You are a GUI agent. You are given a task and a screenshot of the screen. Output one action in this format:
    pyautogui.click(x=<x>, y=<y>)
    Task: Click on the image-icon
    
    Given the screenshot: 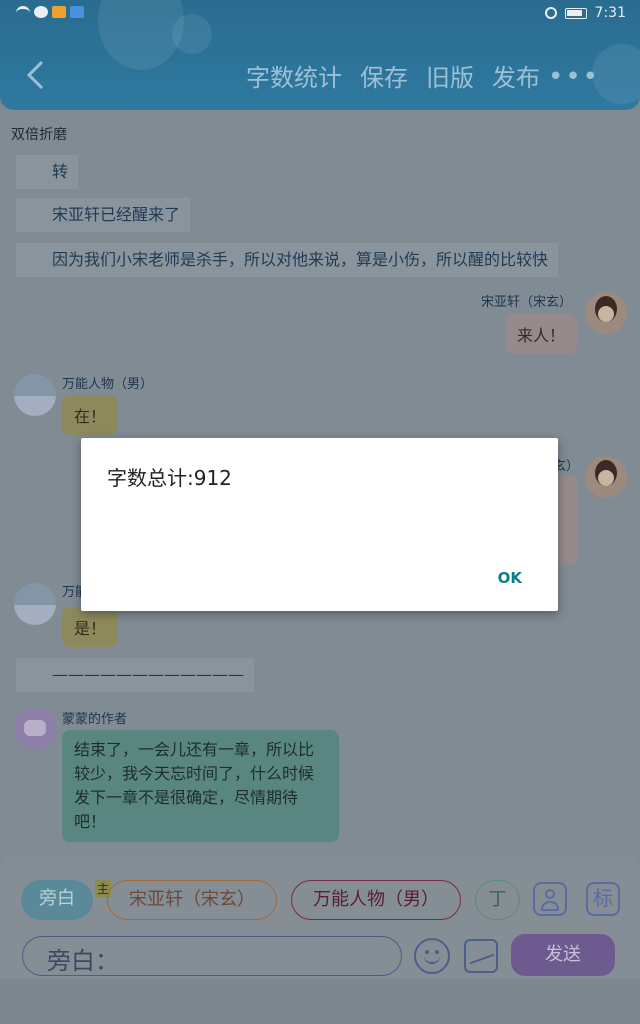 What is the action you would take?
    pyautogui.click(x=481, y=956)
    